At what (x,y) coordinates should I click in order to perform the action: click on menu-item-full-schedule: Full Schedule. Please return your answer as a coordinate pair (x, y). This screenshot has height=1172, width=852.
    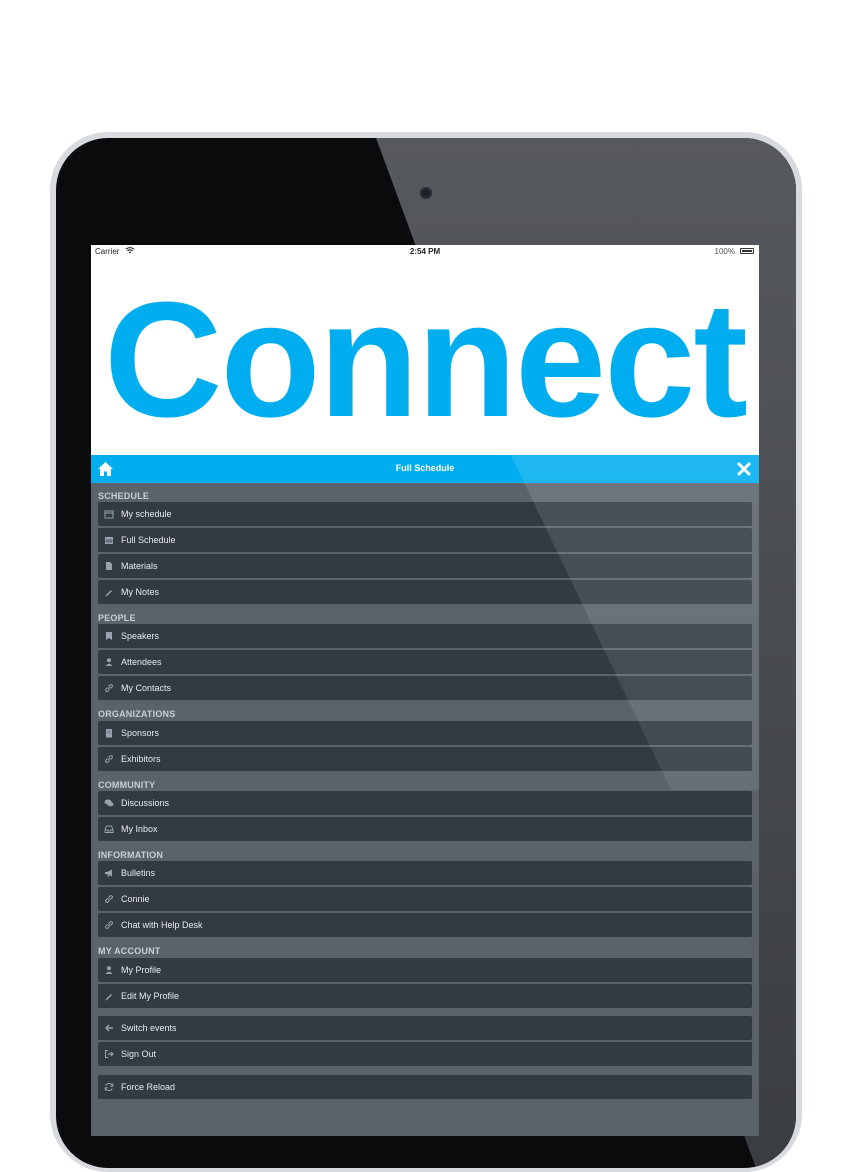
    Looking at the image, I should click on (425, 540).